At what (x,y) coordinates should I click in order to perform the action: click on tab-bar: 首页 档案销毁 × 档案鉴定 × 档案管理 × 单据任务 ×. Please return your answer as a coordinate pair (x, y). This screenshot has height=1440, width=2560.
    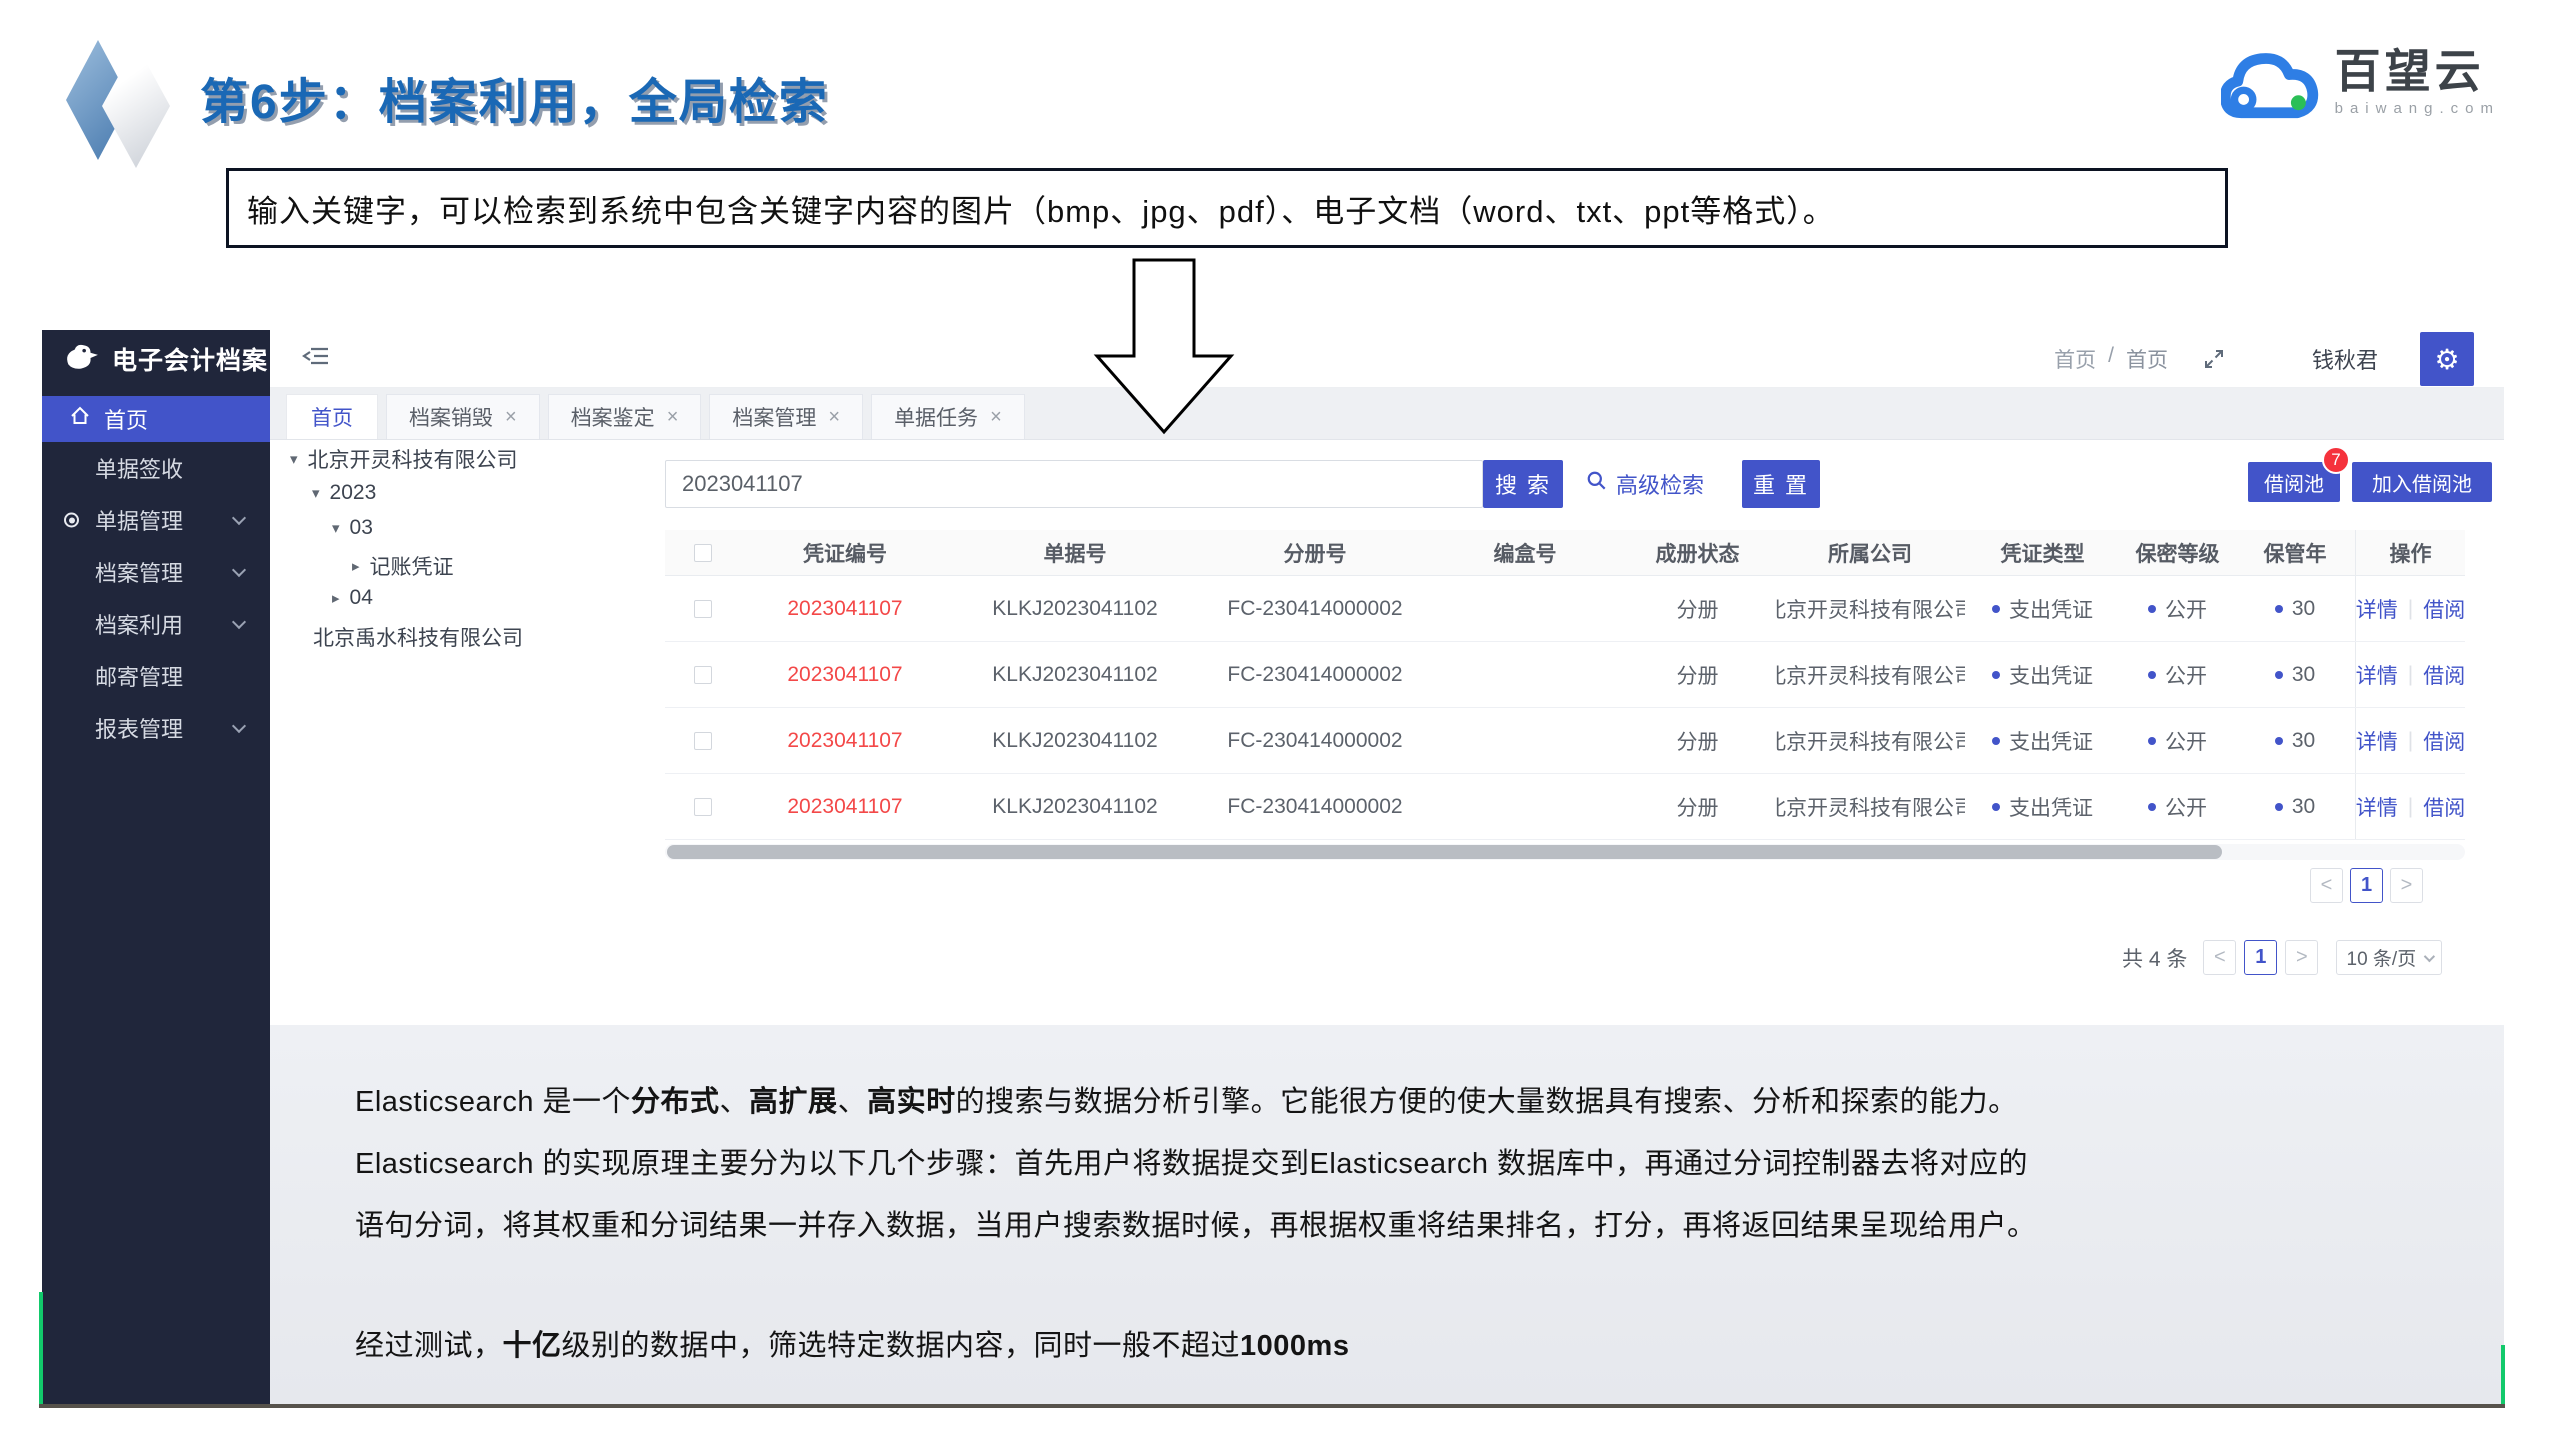
    Looking at the image, I should click on (1387, 414).